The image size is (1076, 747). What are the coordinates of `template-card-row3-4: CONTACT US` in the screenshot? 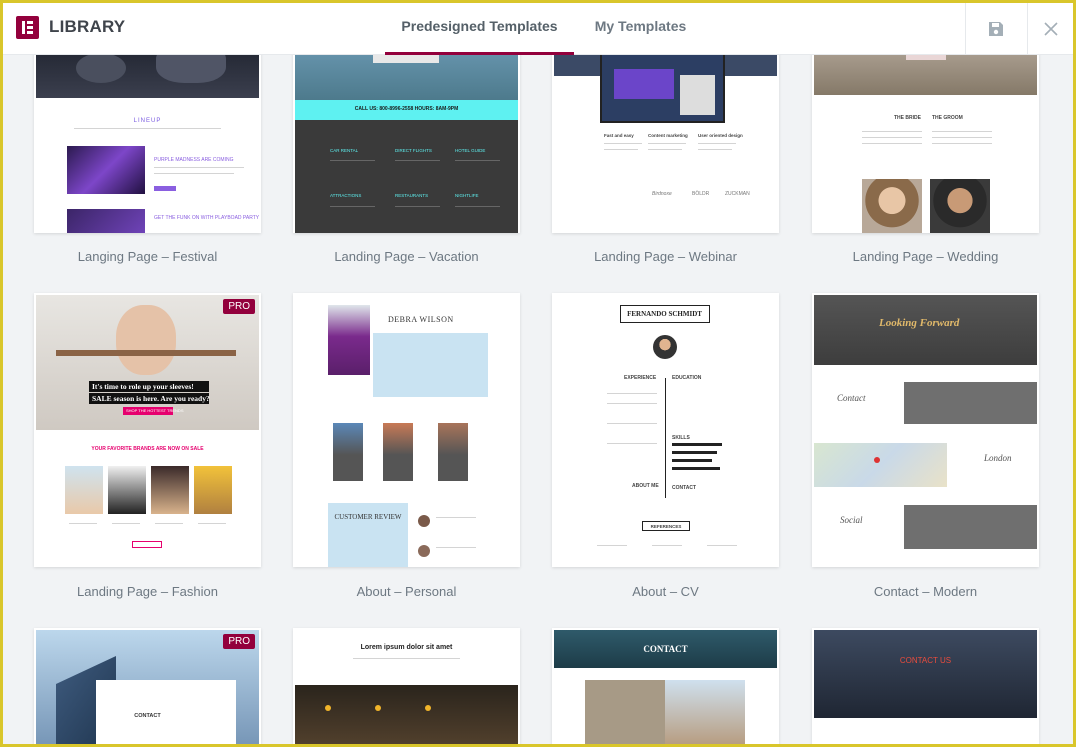 It's located at (925, 686).